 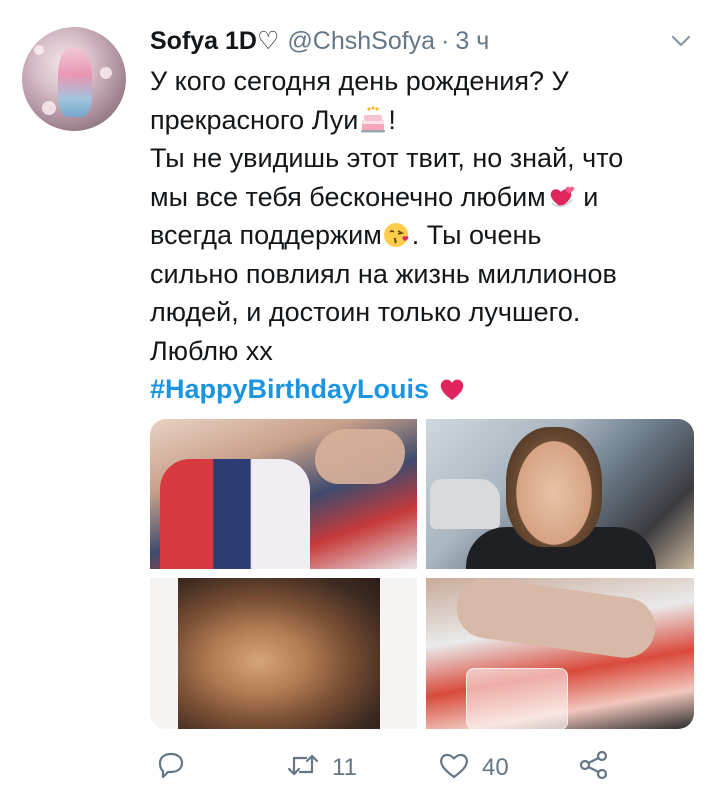 I want to click on tweet-line: сильно повлиял на жизнь миллионов, so click(x=383, y=273).